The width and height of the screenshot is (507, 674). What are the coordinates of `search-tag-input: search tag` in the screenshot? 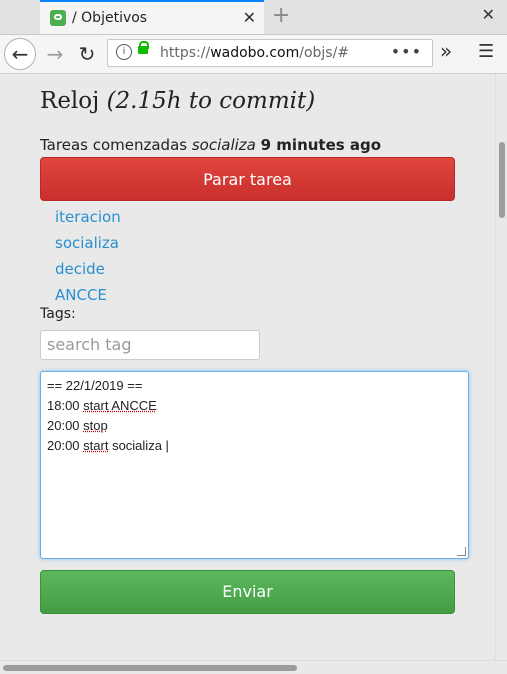 It's located at (150, 345).